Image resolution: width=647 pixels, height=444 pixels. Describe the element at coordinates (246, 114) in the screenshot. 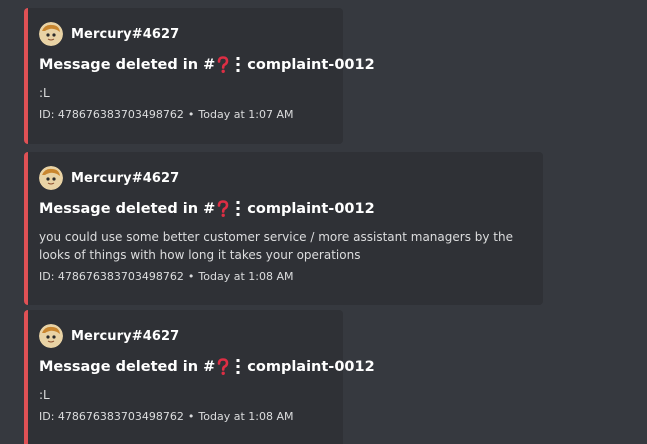

I see `footer-timestamp: Today at 1:07 AM` at that location.